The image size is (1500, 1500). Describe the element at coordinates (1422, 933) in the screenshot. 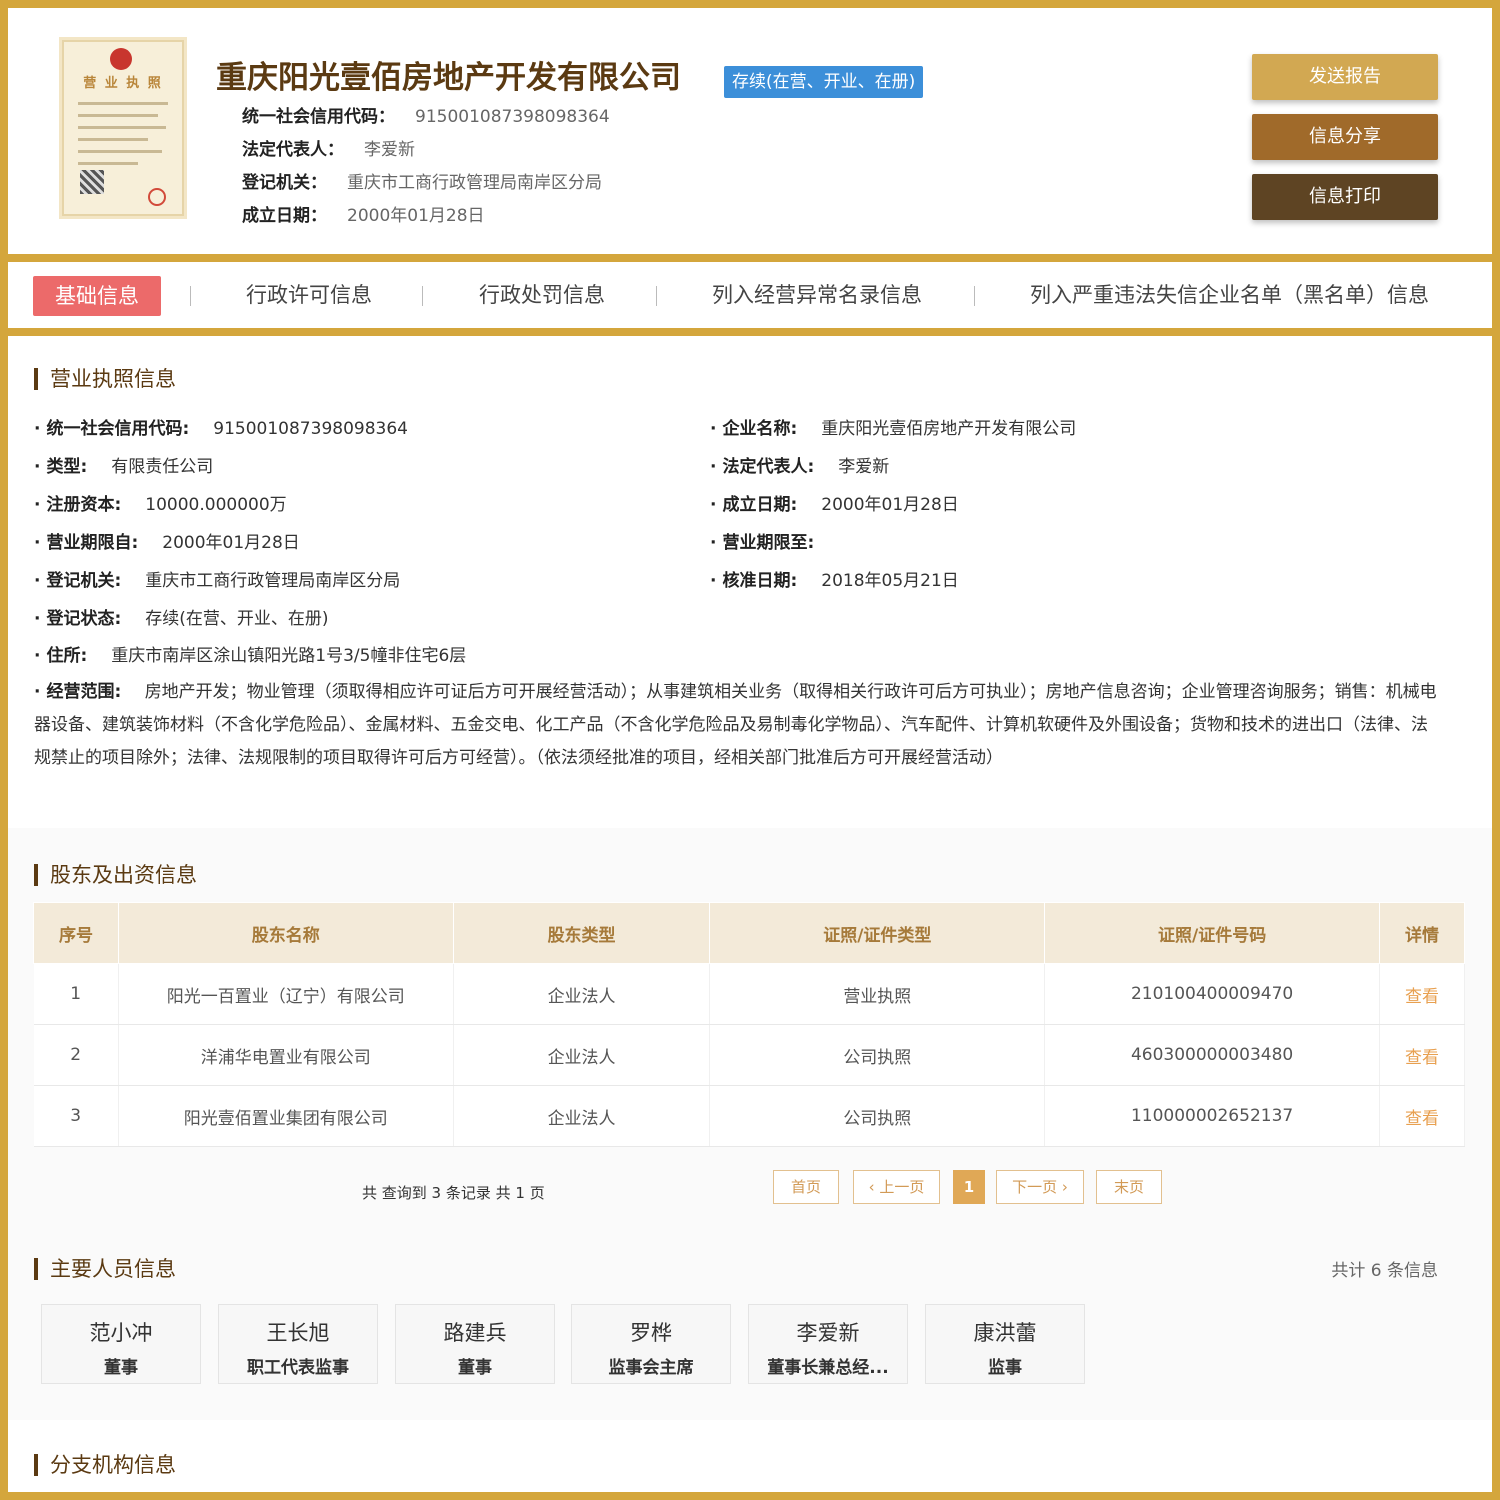

I see `column-header: 详情` at that location.